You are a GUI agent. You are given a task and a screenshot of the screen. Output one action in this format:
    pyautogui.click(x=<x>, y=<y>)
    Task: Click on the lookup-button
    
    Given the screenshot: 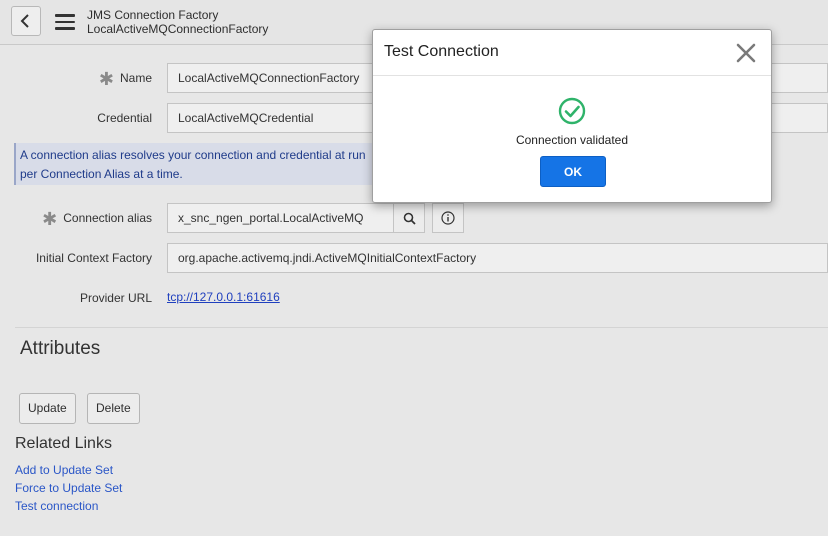 What is the action you would take?
    pyautogui.click(x=409, y=218)
    